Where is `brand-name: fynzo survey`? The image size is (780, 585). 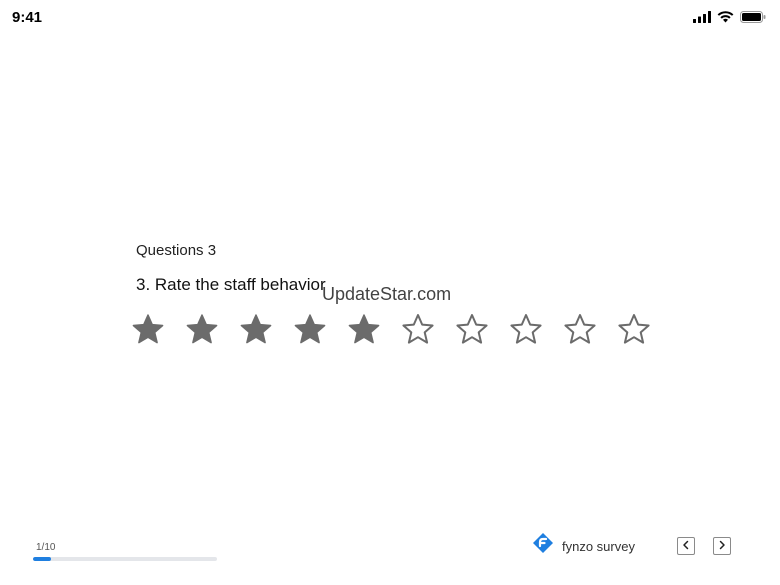 brand-name: fynzo survey is located at coordinates (598, 546).